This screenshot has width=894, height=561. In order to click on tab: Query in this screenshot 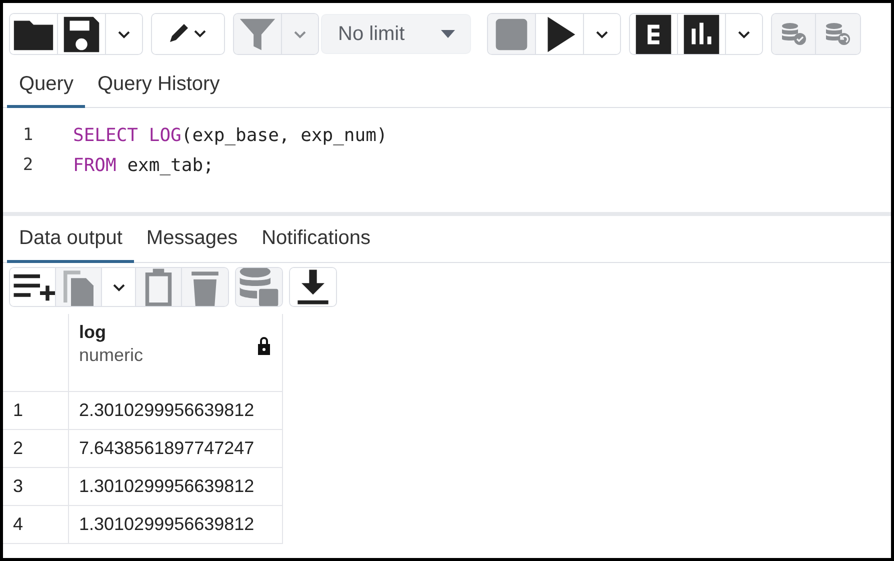, I will do `click(46, 85)`.